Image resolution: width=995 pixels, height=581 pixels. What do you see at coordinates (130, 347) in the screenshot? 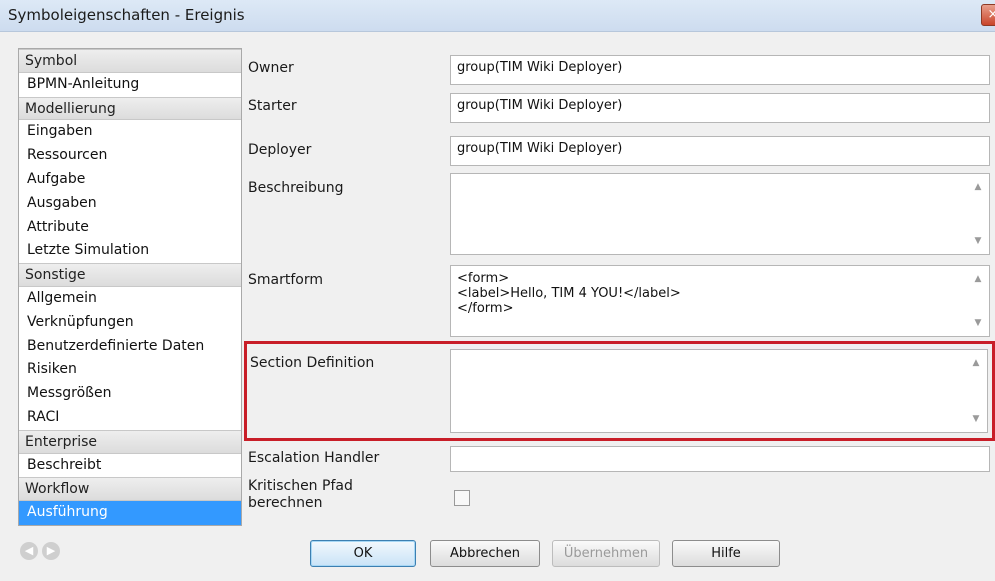
I see `nav-item-benutzerdefinierte-daten: Benutzerdefinierte Daten` at bounding box center [130, 347].